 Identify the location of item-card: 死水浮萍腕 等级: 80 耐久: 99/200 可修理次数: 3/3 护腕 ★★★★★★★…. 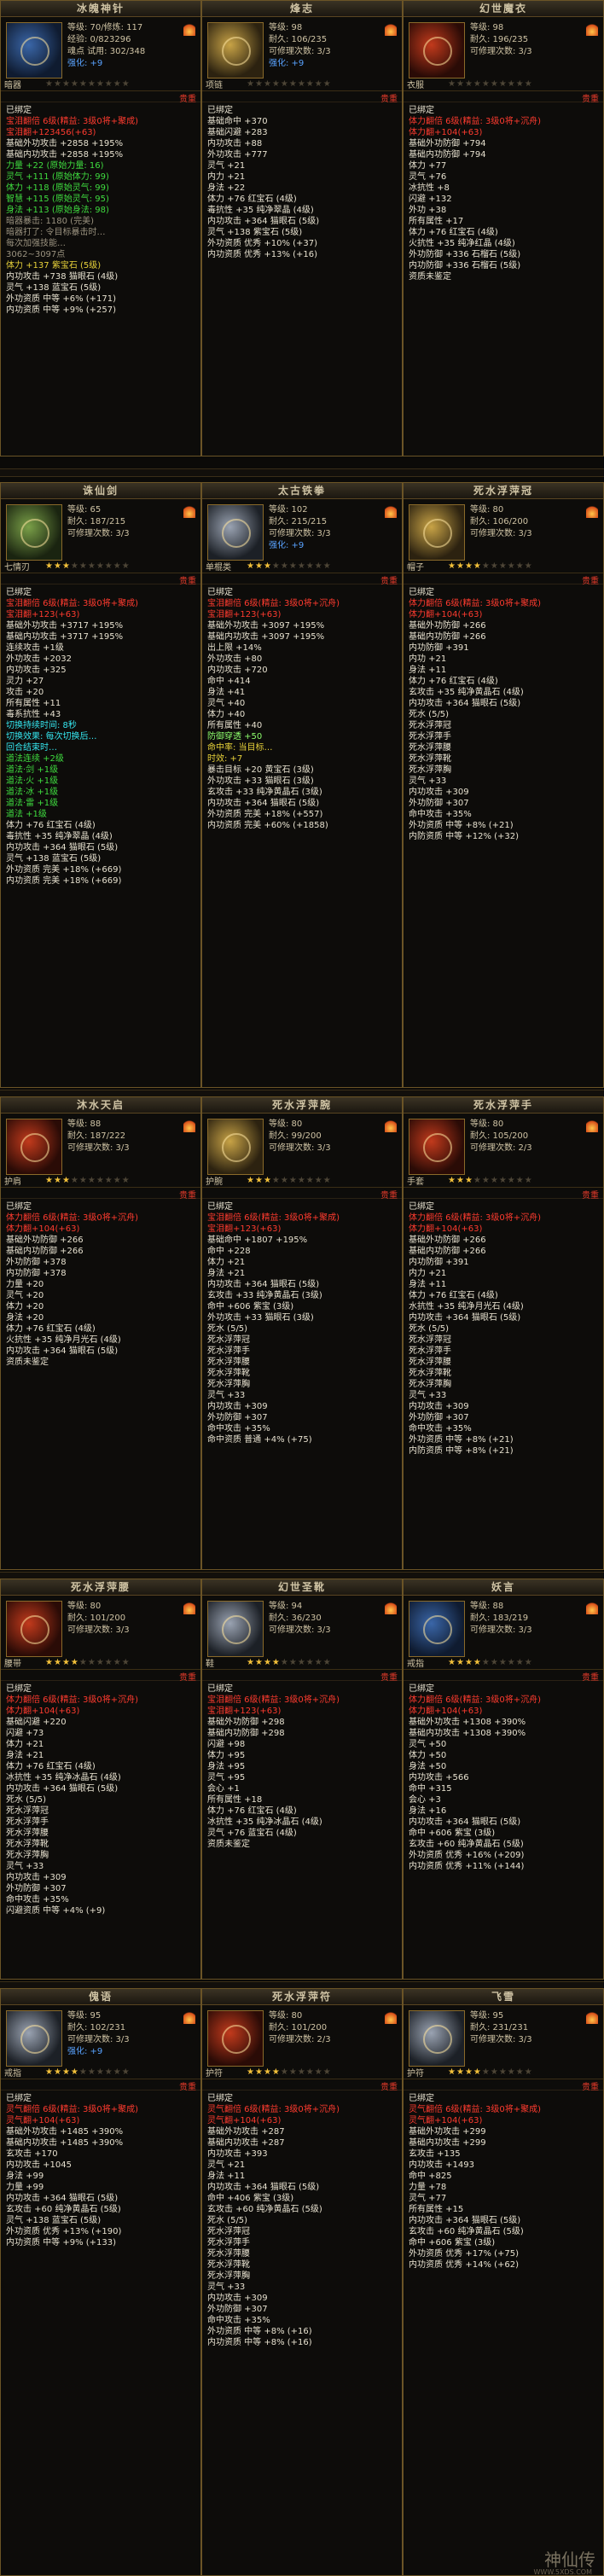
(302, 1333).